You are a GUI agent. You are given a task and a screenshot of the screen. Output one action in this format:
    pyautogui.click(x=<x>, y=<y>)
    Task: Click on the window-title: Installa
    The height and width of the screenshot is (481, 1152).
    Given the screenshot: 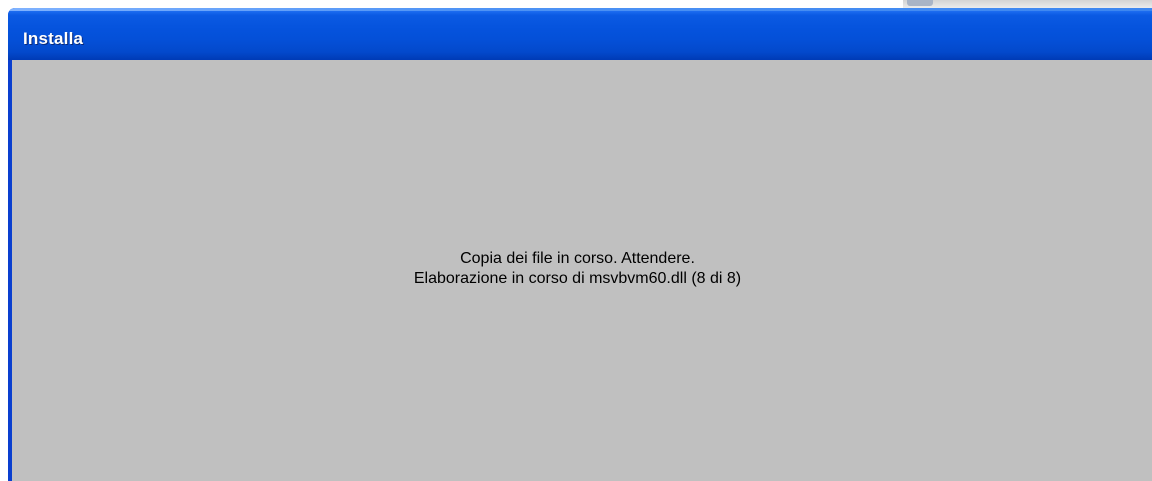 What is the action you would take?
    pyautogui.click(x=53, y=38)
    